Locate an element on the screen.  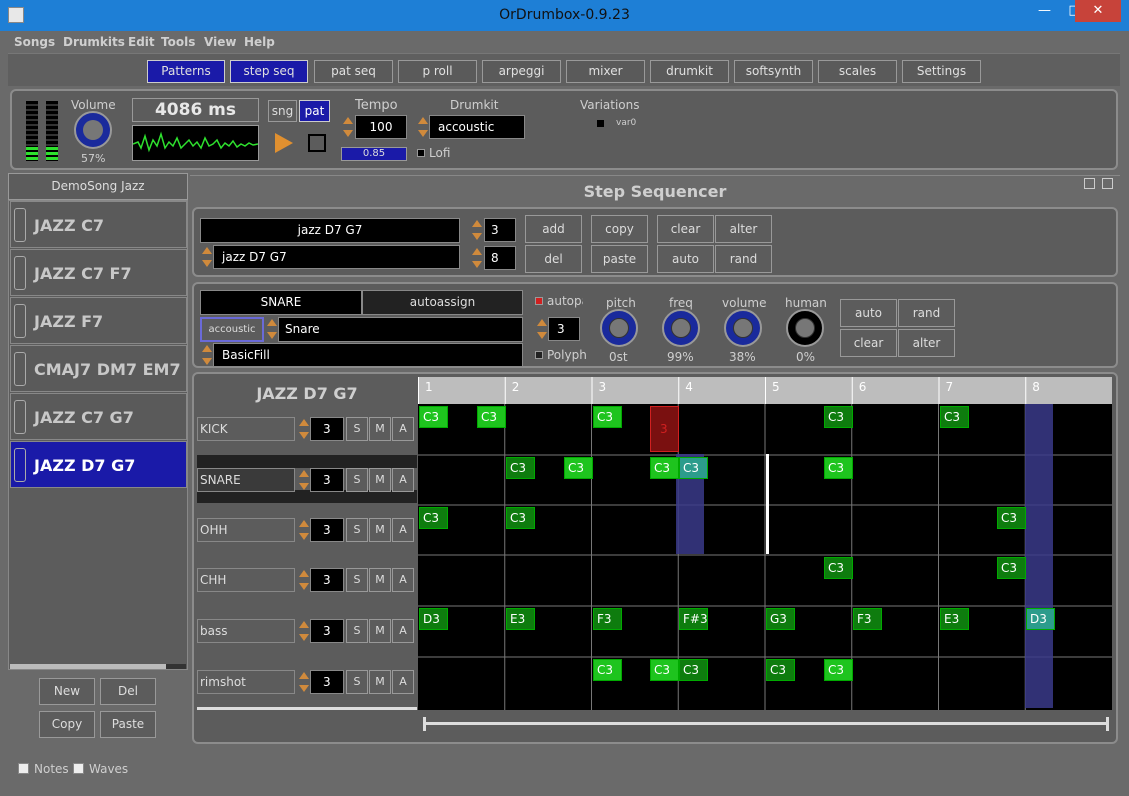
auto-pattern-button: auto is located at coordinates (685, 259).